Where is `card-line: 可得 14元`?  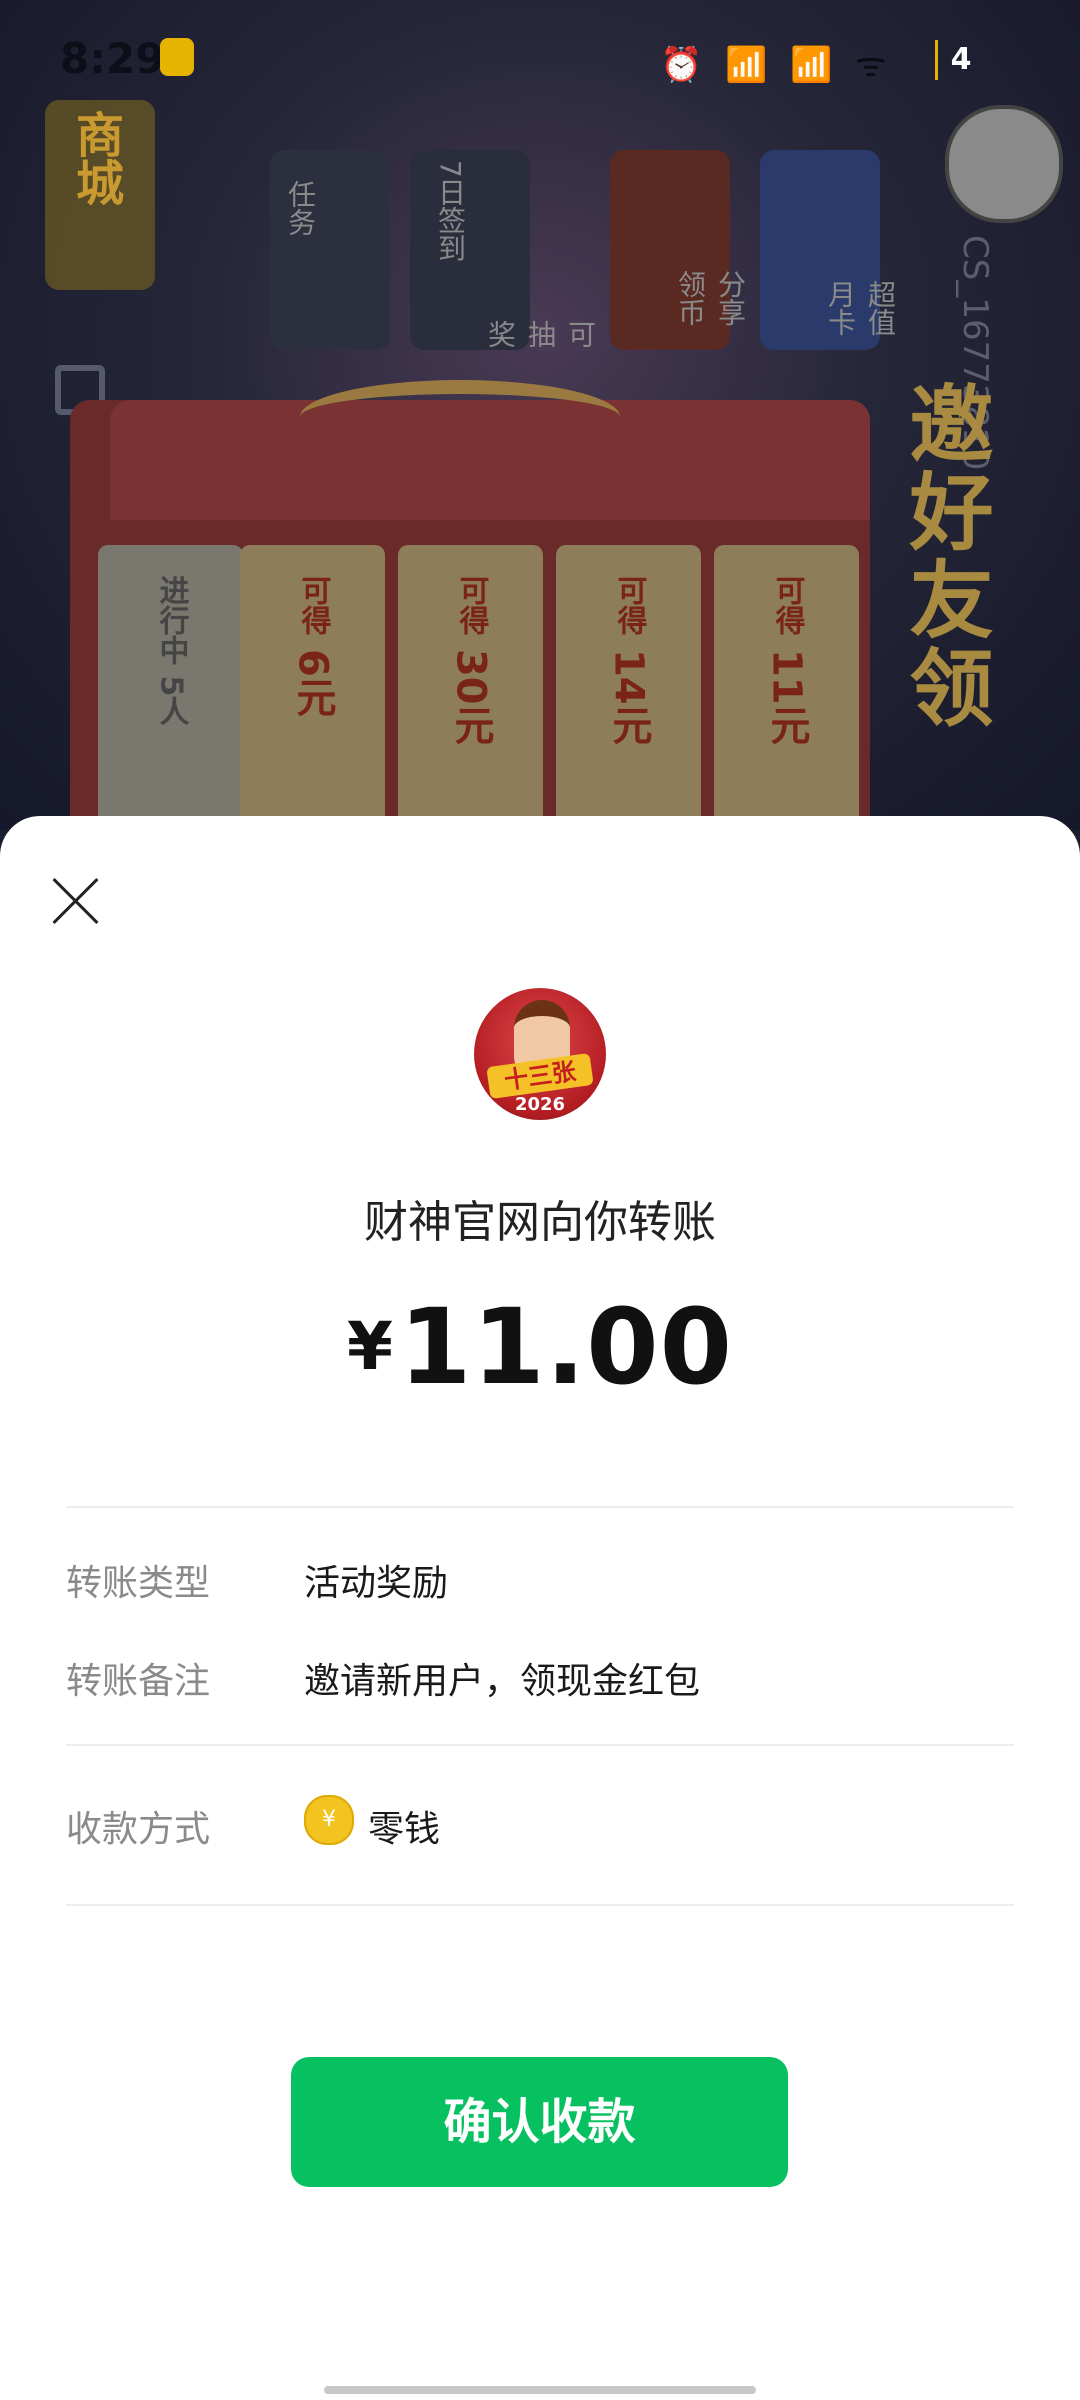
card-line: 可得 14元 is located at coordinates (628, 660).